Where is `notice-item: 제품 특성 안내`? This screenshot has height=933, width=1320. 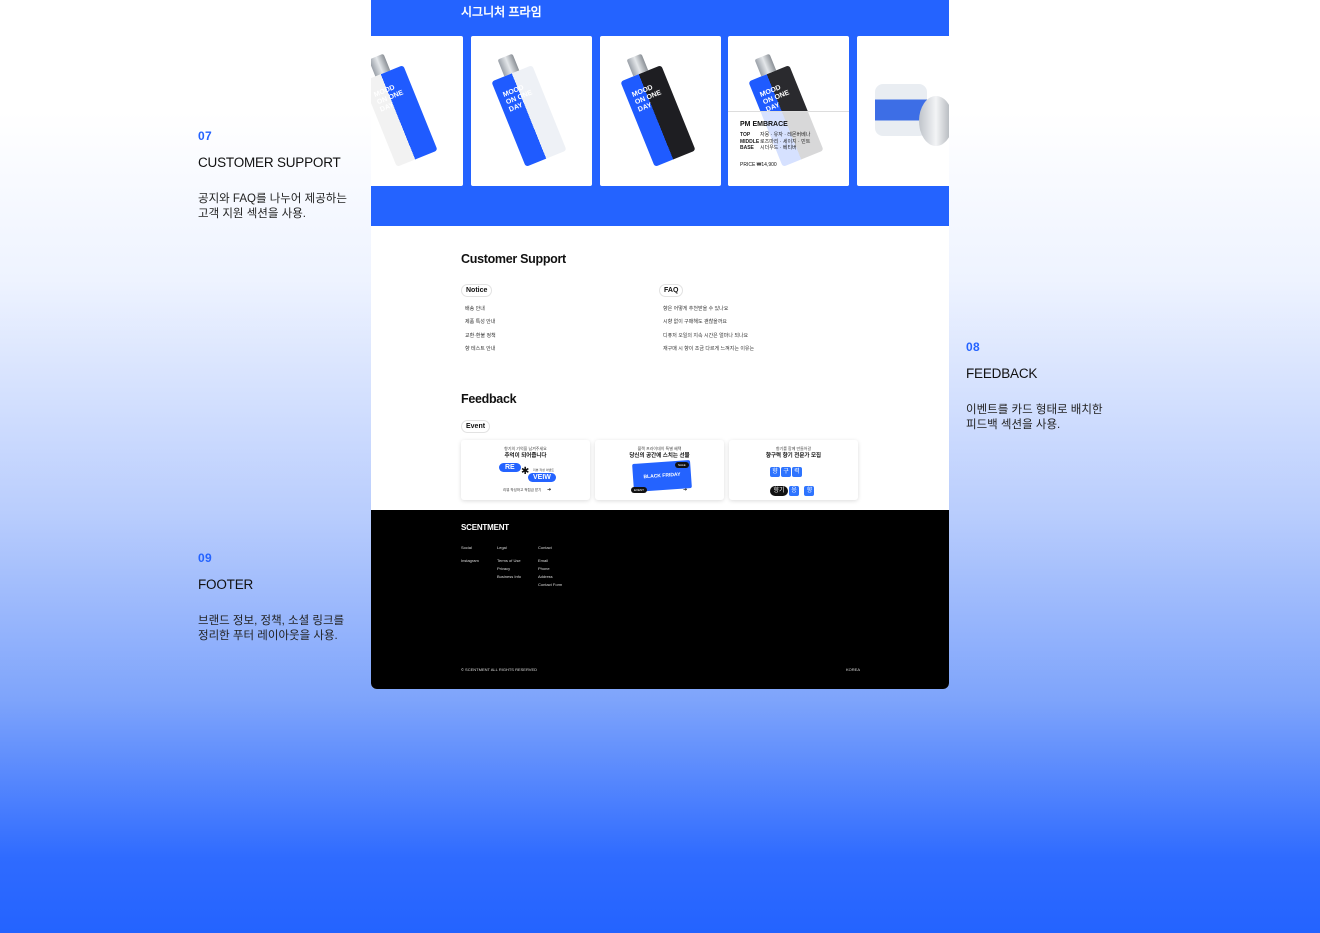 notice-item: 제품 특성 안내 is located at coordinates (478, 322).